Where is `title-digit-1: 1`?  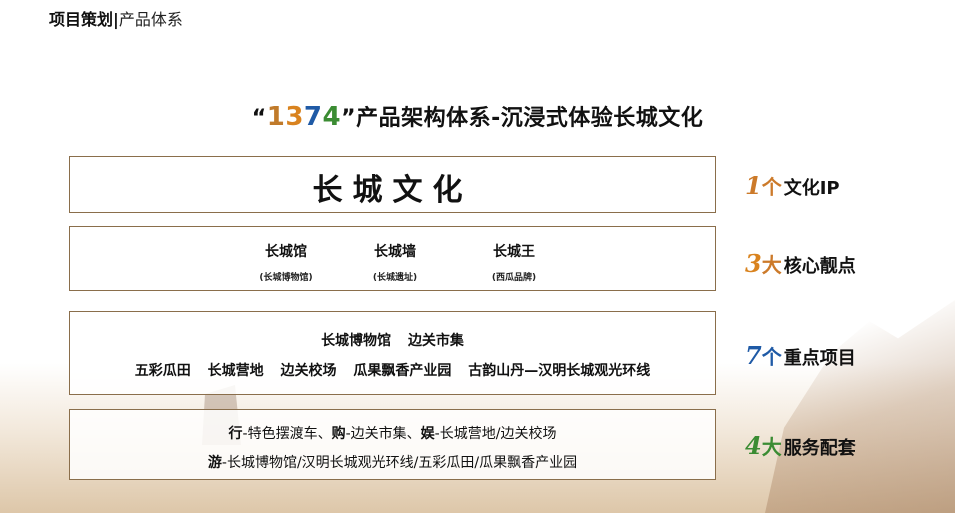
title-digit-1: 1 is located at coordinates (276, 117).